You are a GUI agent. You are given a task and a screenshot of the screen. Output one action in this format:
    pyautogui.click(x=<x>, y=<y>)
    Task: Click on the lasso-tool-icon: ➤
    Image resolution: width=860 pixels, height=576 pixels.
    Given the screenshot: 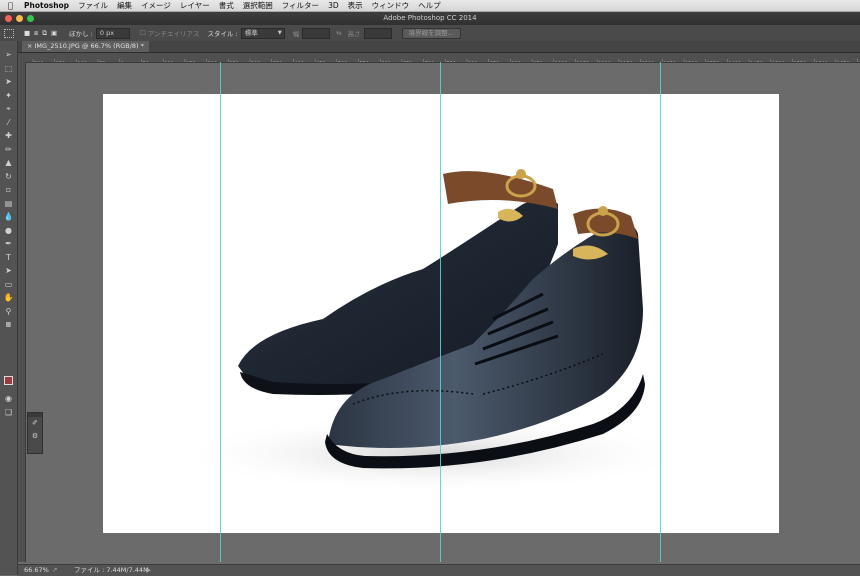 What is the action you would take?
    pyautogui.click(x=8, y=81)
    